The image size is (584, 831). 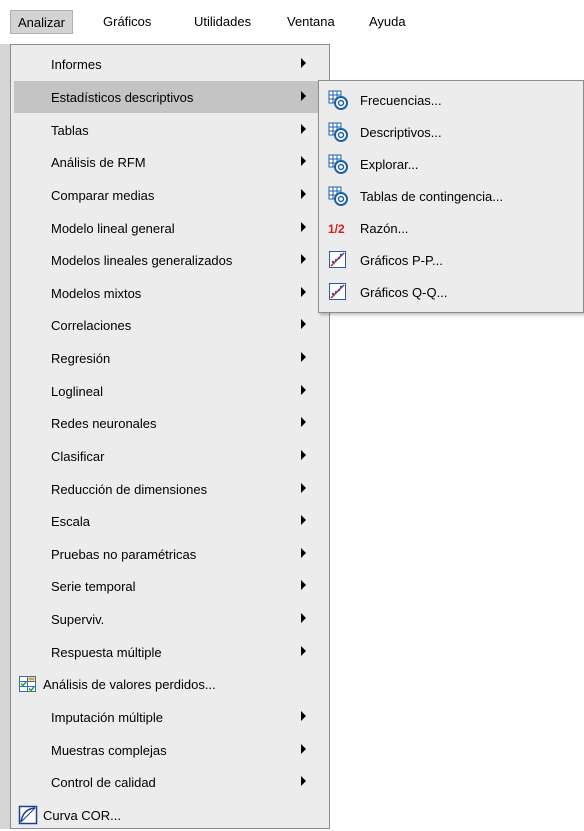 I want to click on menu-item-modelos-mixtos: Modelos mixtos, so click(x=170, y=293).